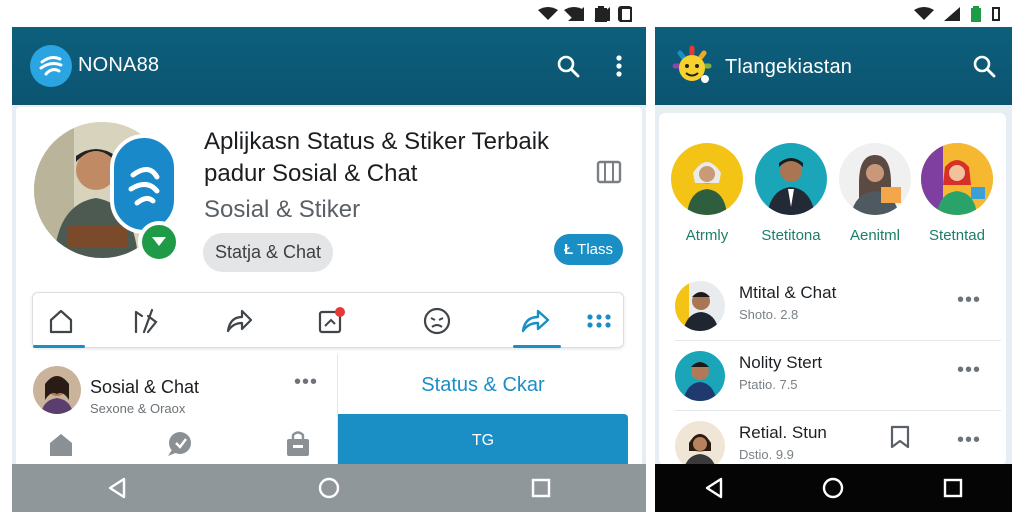 The width and height of the screenshot is (1024, 512). I want to click on chat-subtitle: Dstio. 9.9, so click(766, 454).